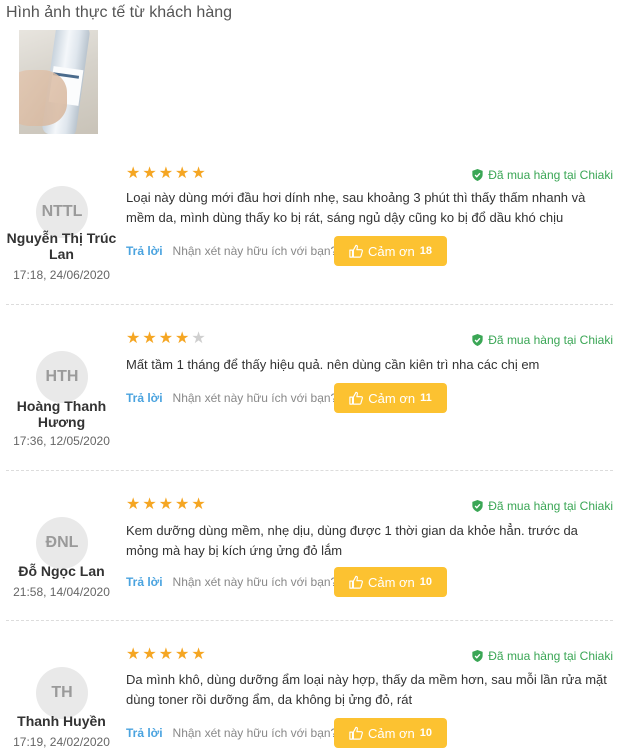 This screenshot has width=637, height=756. I want to click on reviewer-avatar: HTH, so click(62, 377).